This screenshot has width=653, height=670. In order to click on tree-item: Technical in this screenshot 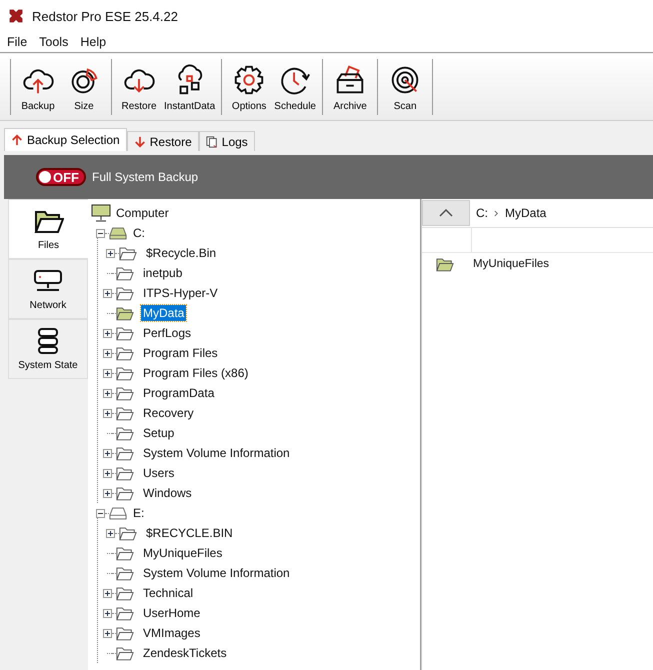, I will do `click(168, 593)`.